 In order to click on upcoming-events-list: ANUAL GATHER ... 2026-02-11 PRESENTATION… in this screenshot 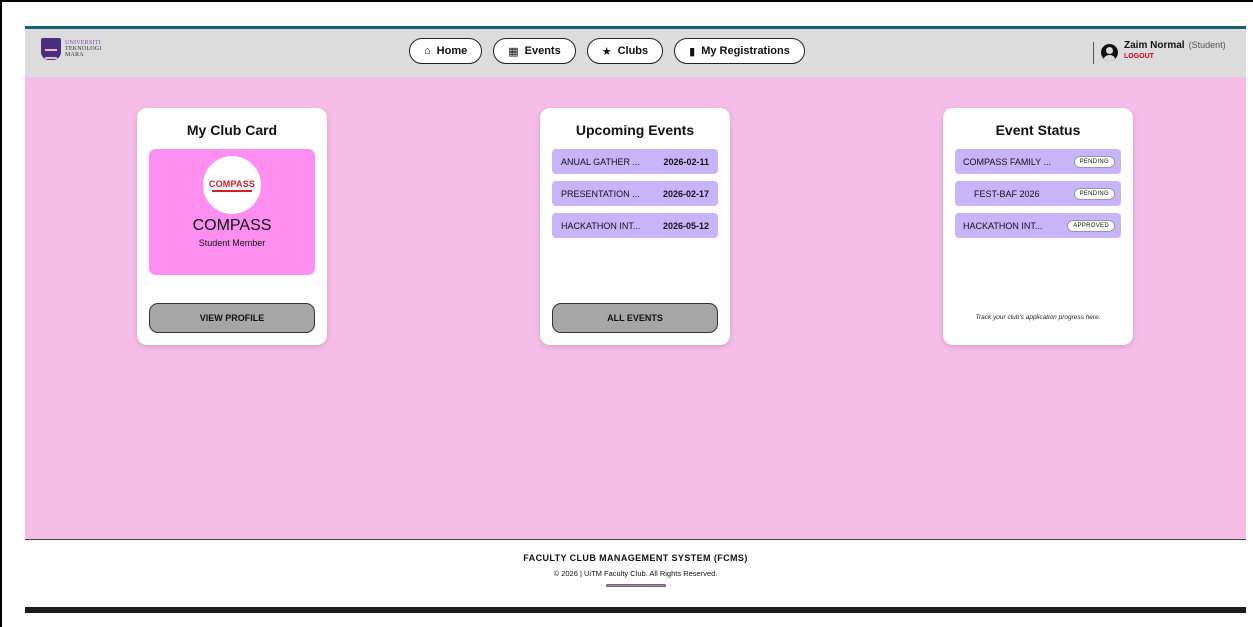, I will do `click(635, 197)`.